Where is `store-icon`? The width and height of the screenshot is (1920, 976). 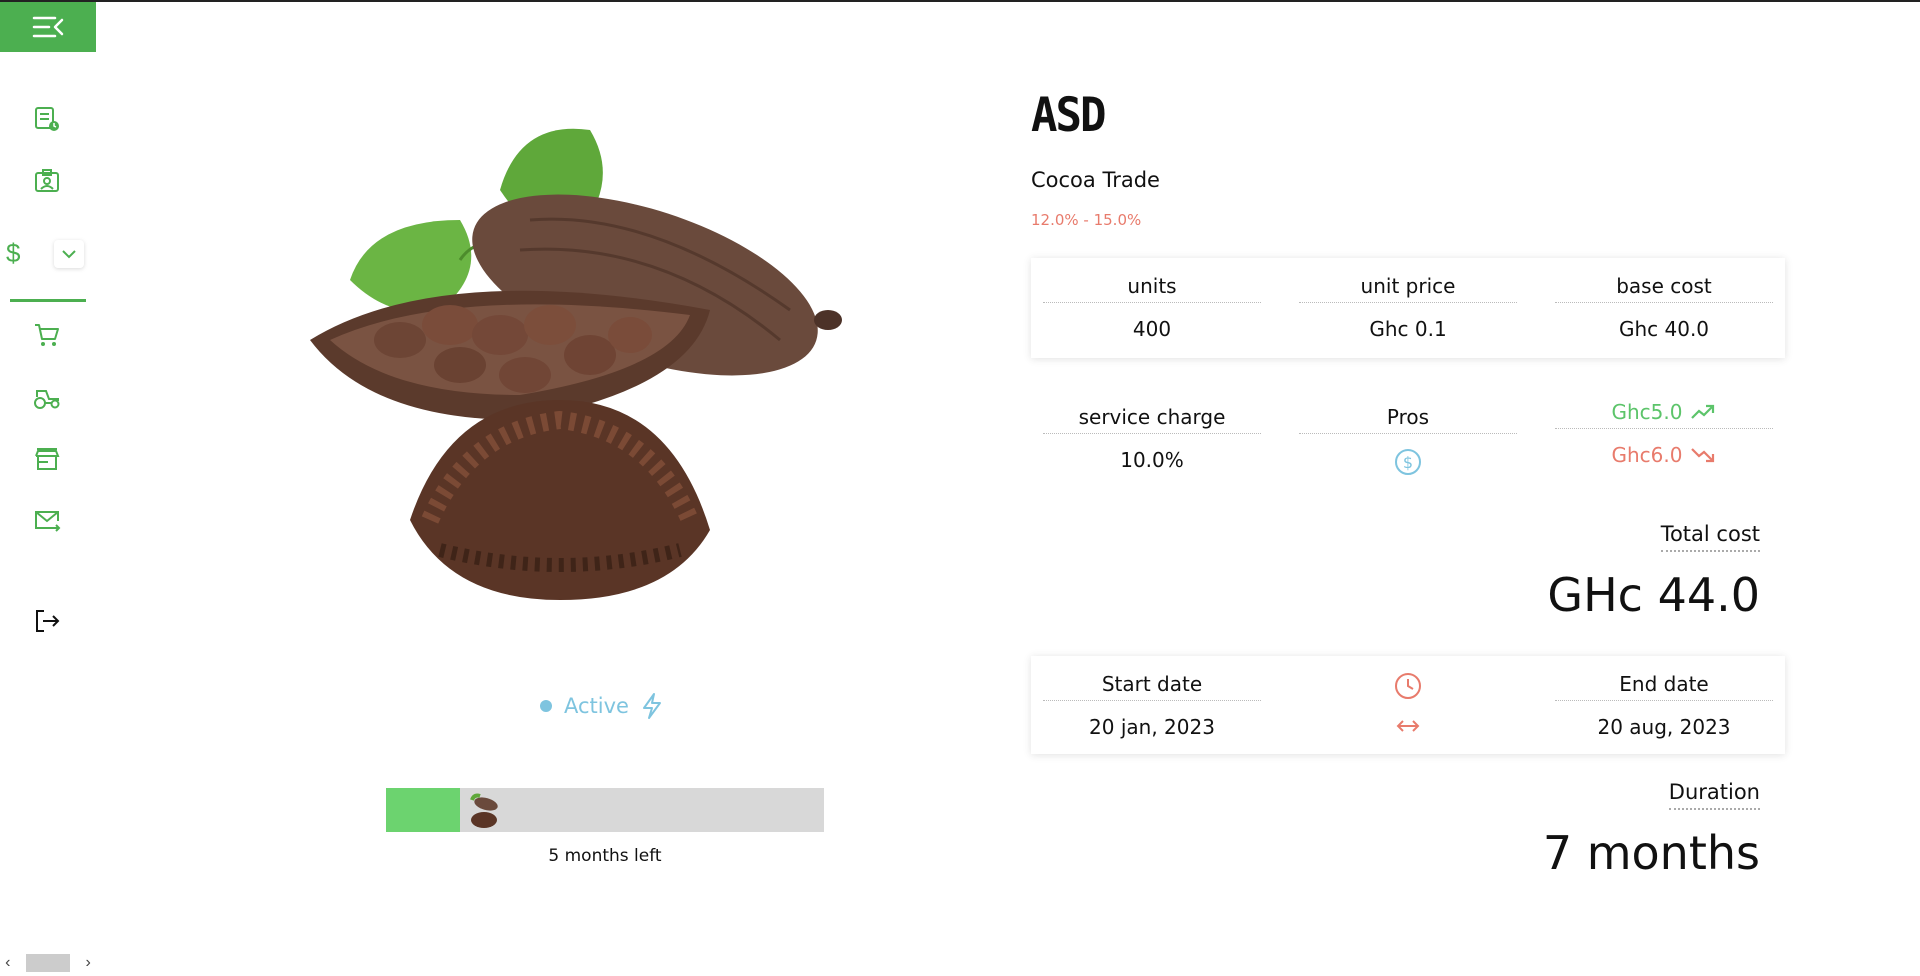 store-icon is located at coordinates (47, 459).